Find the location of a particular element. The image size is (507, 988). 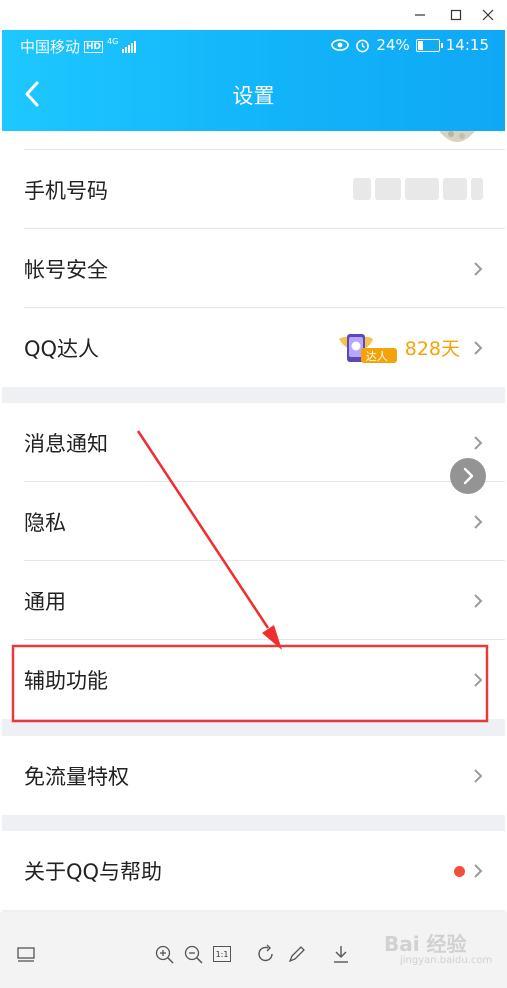

baidu-watermark: Bai 经验 jingyan.baidu.com is located at coordinates (438, 947).